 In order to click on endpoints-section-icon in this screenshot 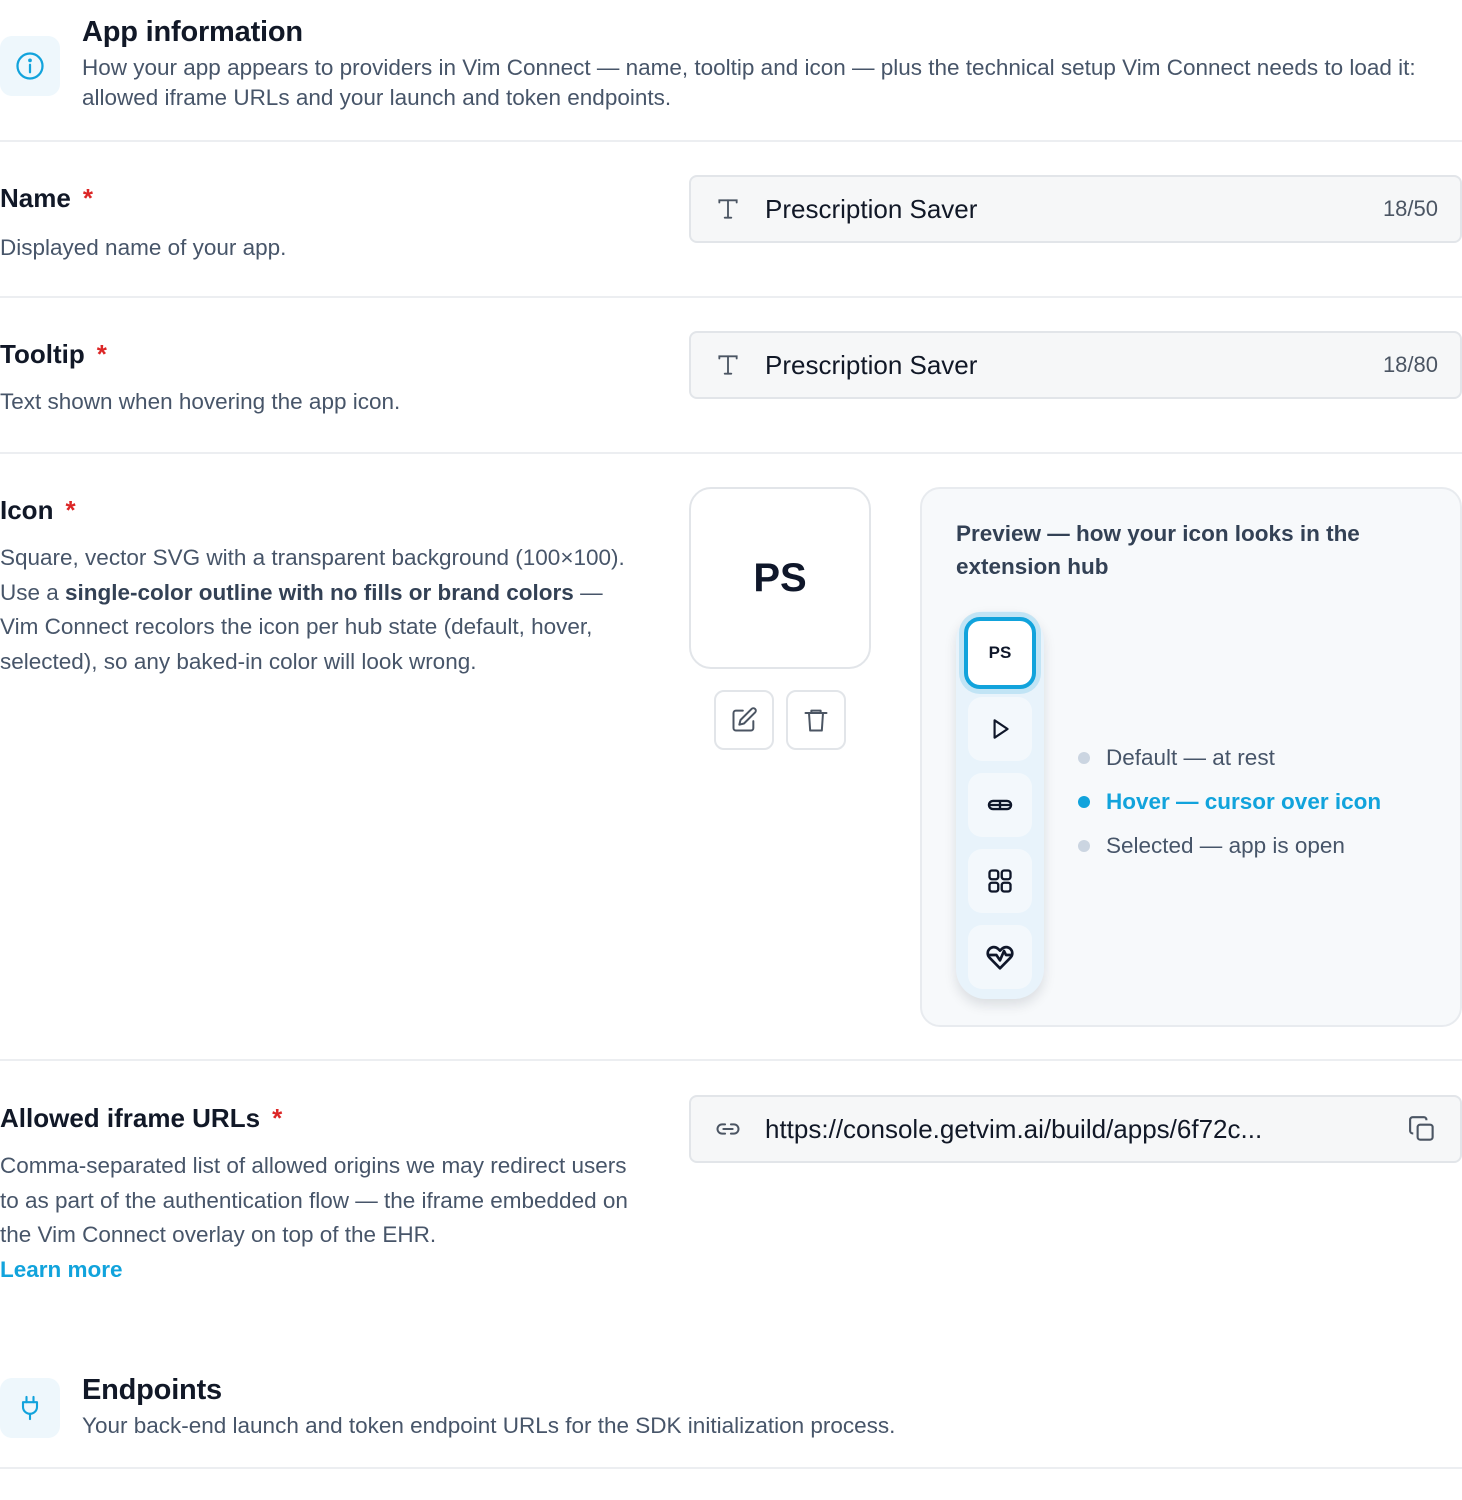, I will do `click(30, 1408)`.